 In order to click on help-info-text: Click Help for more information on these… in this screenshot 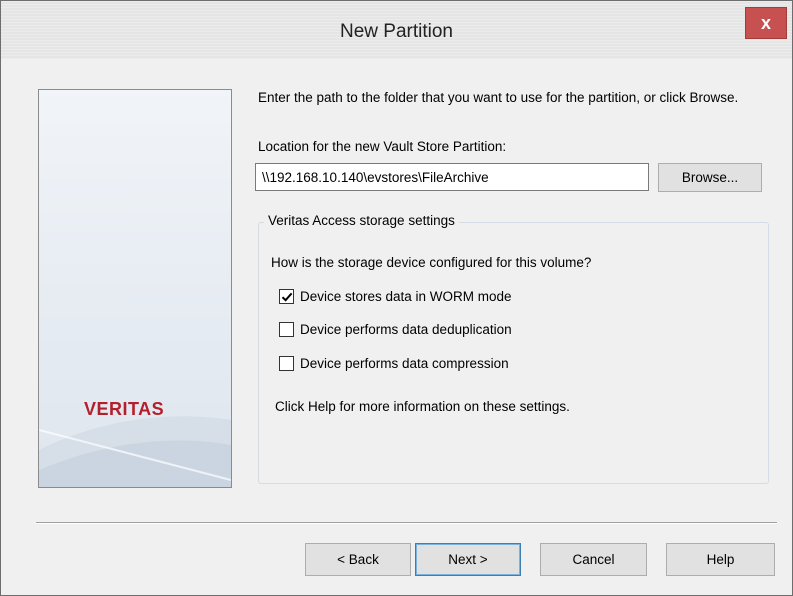, I will do `click(422, 406)`.